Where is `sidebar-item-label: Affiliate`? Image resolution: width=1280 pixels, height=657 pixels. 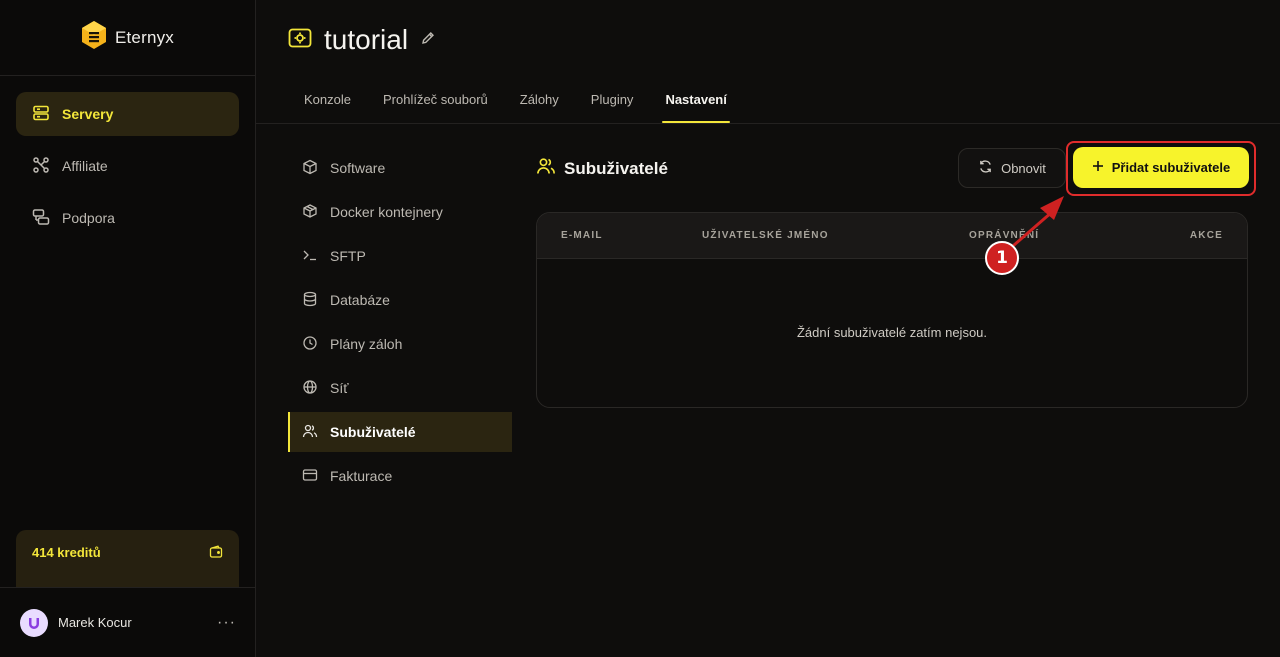 sidebar-item-label: Affiliate is located at coordinates (85, 166).